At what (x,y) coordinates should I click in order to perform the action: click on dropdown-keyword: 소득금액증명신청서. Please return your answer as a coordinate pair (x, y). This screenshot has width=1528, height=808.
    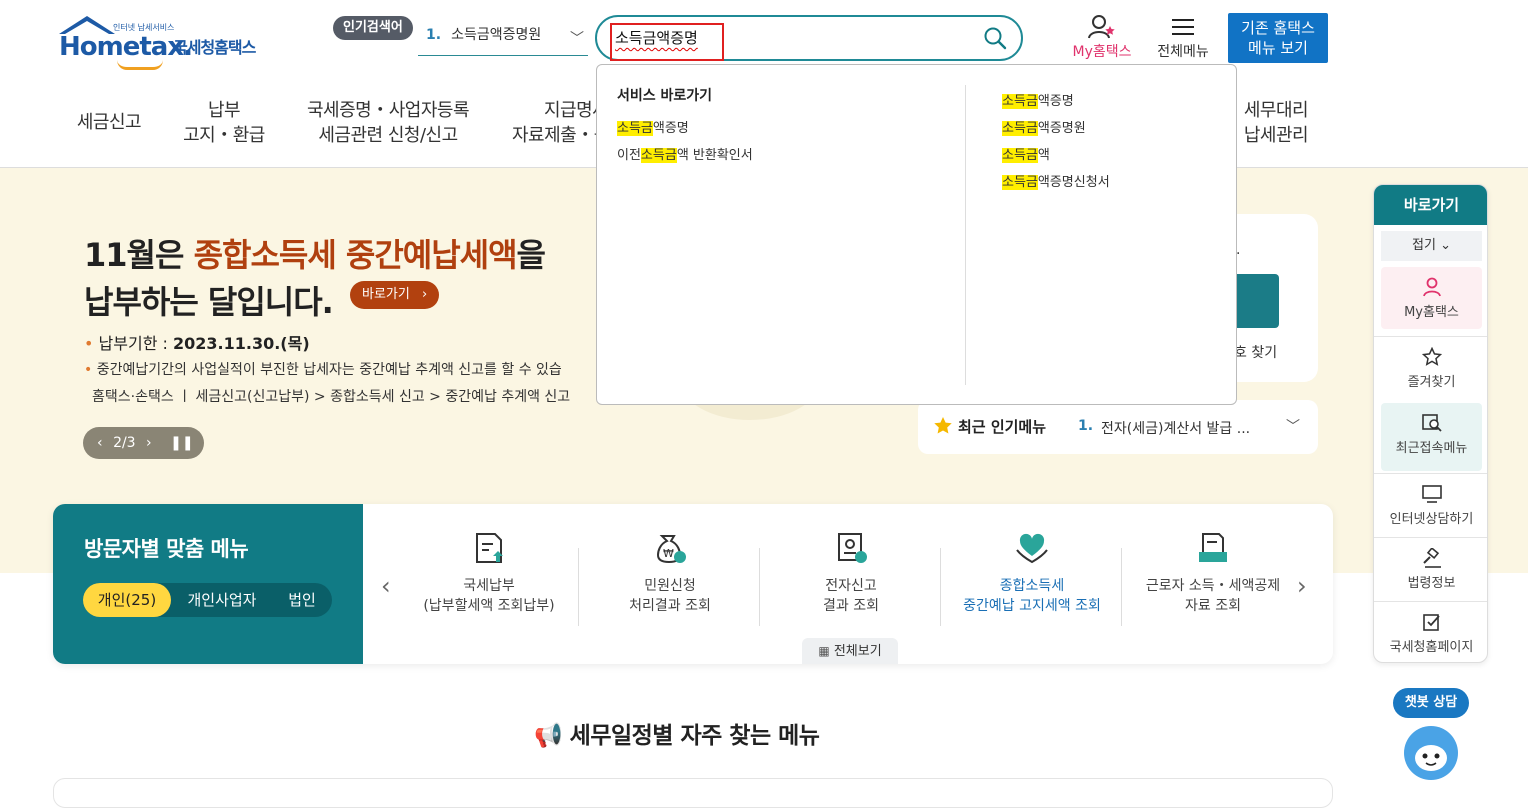
    Looking at the image, I should click on (1056, 180).